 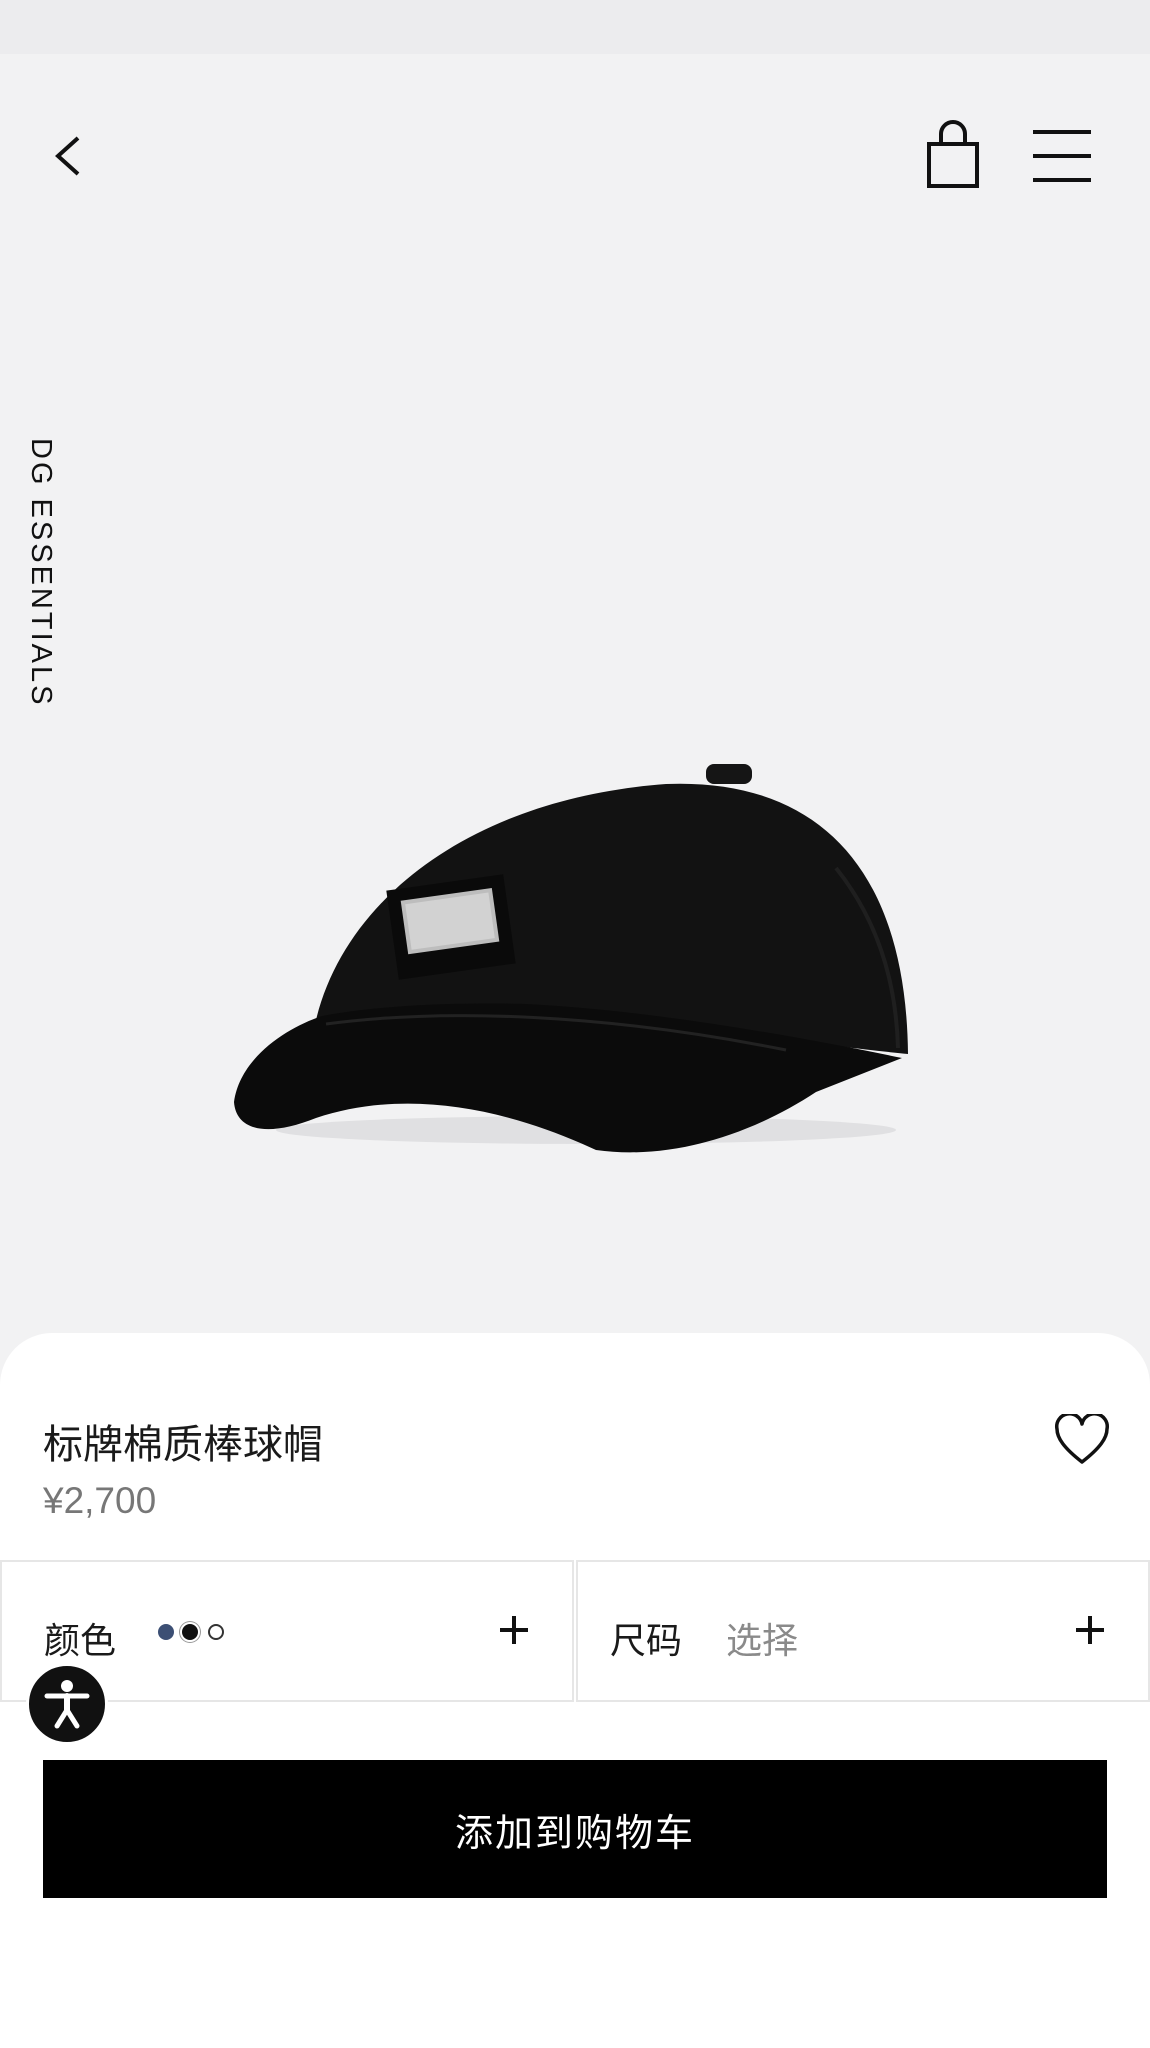 I want to click on menu-button, so click(x=1062, y=156).